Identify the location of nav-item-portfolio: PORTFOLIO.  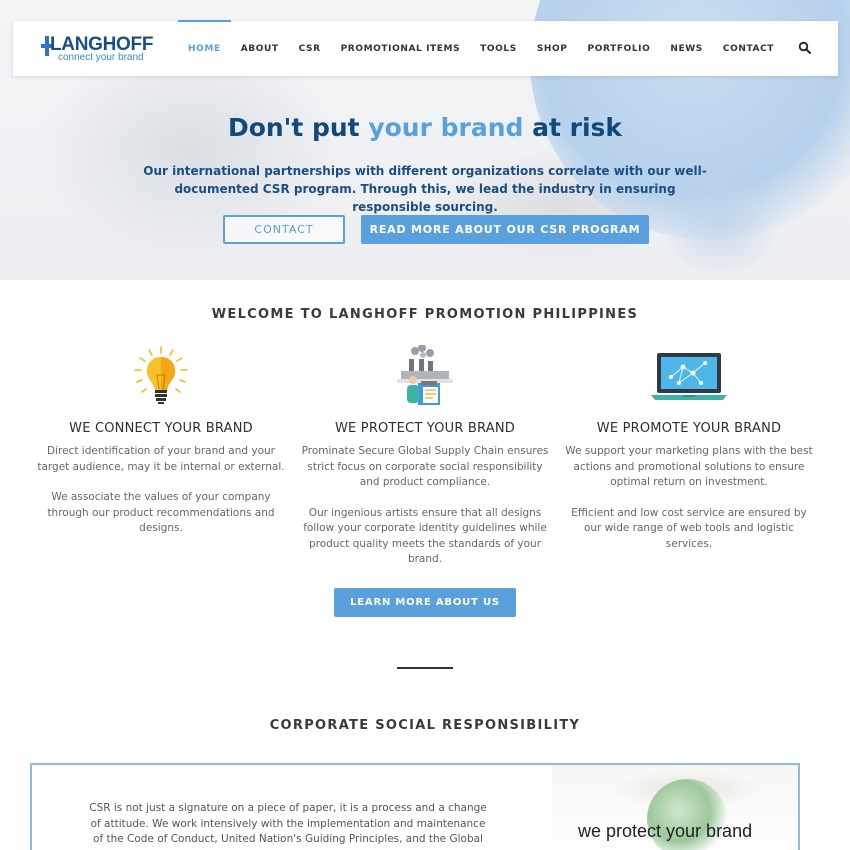
(619, 48).